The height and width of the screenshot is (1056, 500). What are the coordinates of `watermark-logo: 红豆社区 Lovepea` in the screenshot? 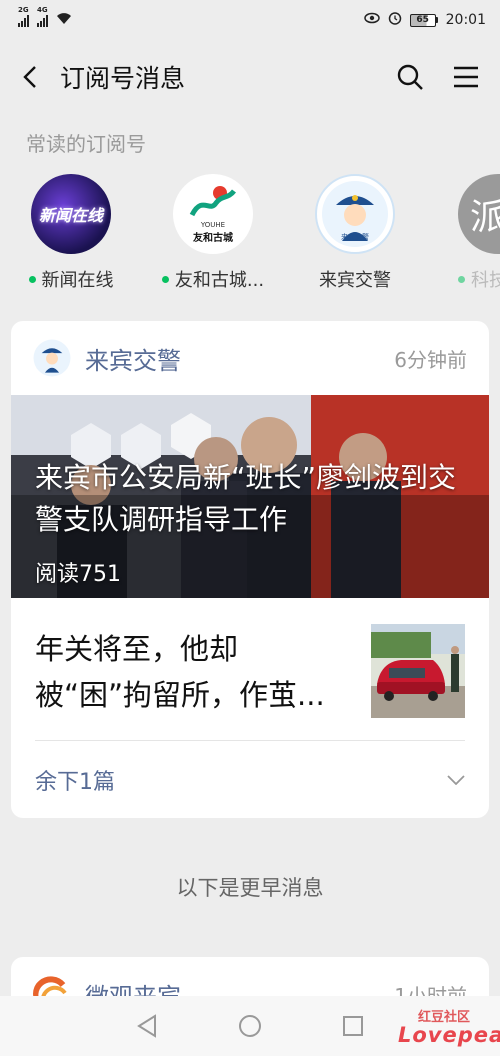 It's located at (449, 1028).